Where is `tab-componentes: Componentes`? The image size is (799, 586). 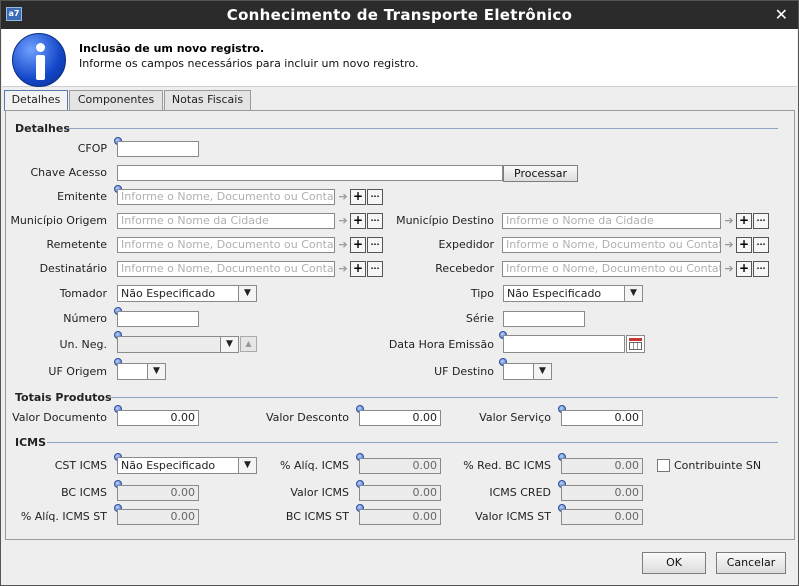 tab-componentes: Componentes is located at coordinates (116, 100).